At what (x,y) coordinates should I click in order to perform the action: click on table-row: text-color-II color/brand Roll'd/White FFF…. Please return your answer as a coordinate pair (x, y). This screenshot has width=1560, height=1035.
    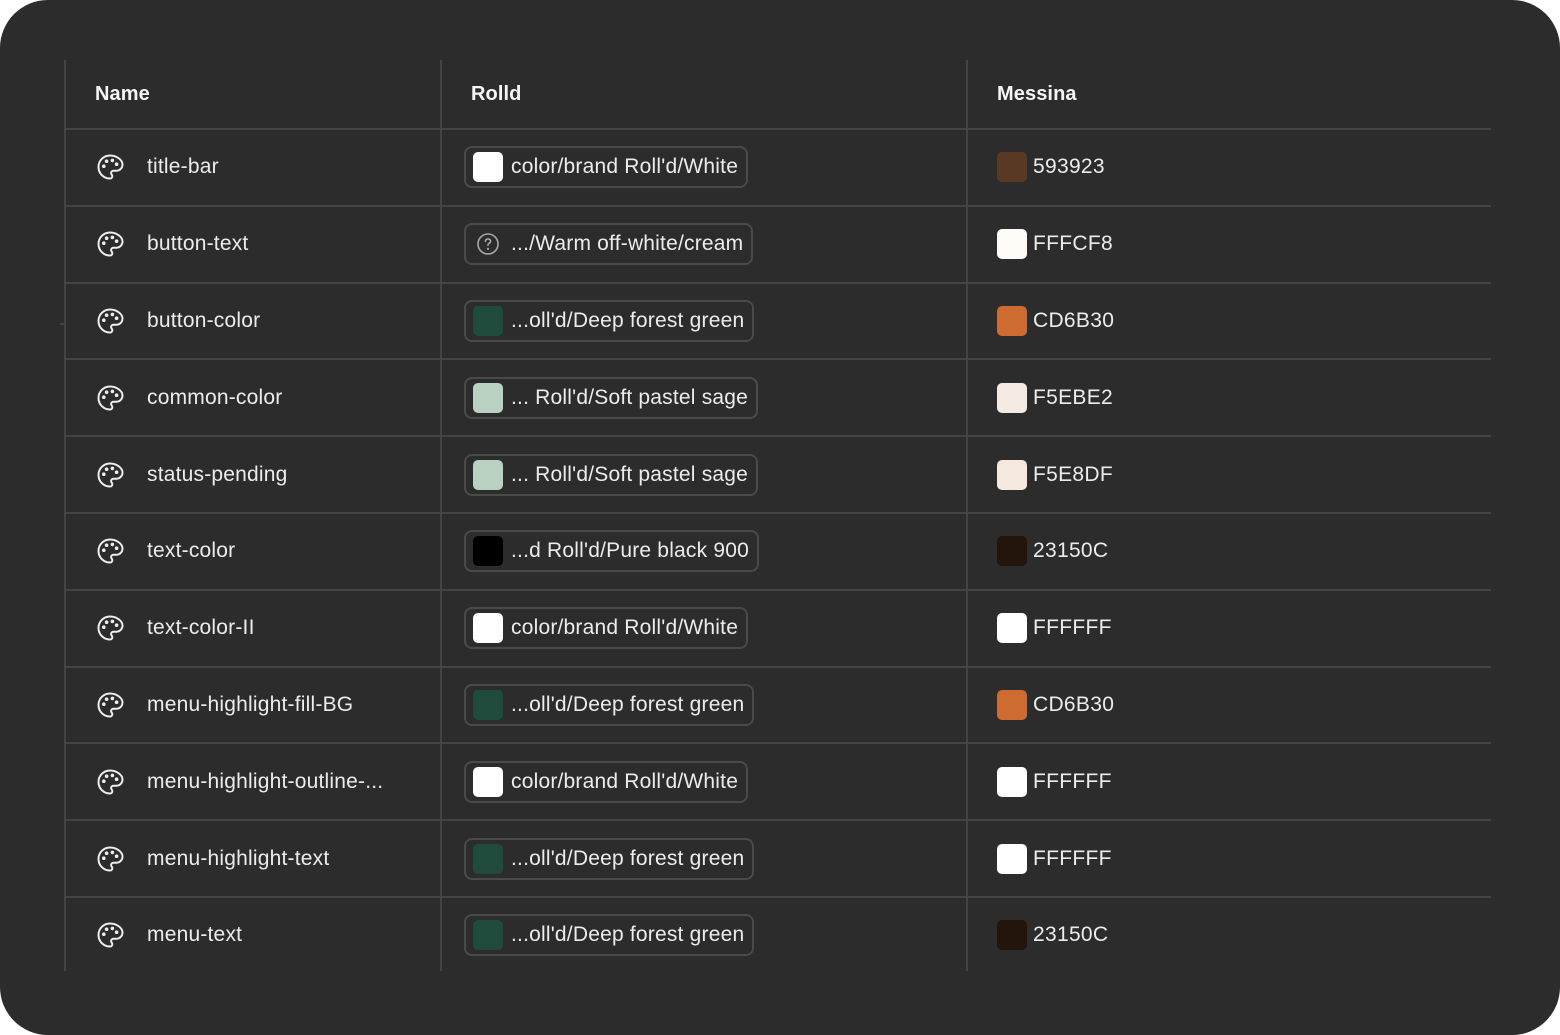
    Looking at the image, I should click on (777, 628).